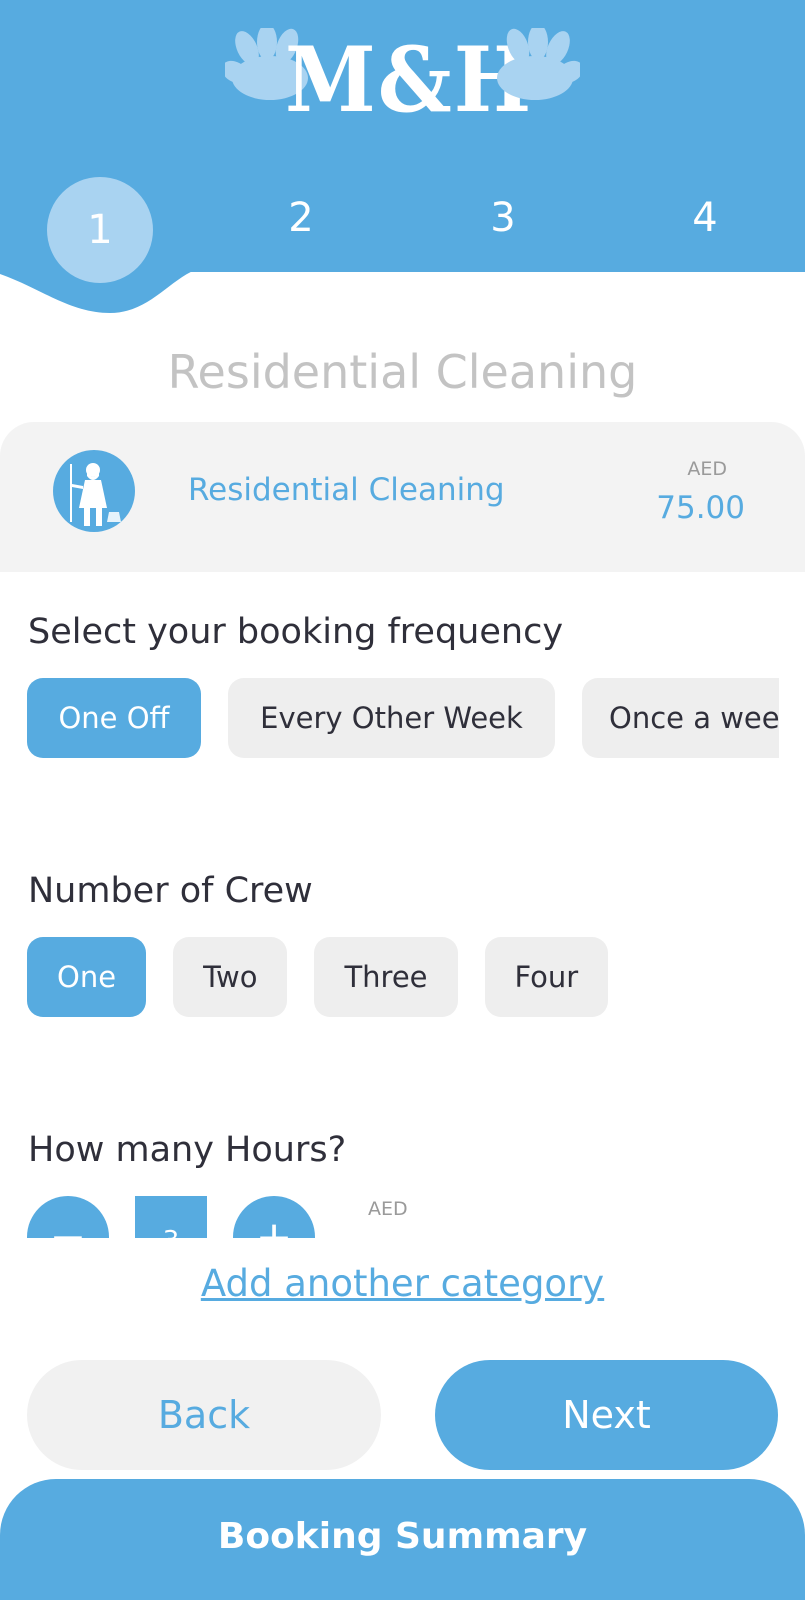  What do you see at coordinates (346, 490) in the screenshot?
I see `service-name: Residential Cleaning` at bounding box center [346, 490].